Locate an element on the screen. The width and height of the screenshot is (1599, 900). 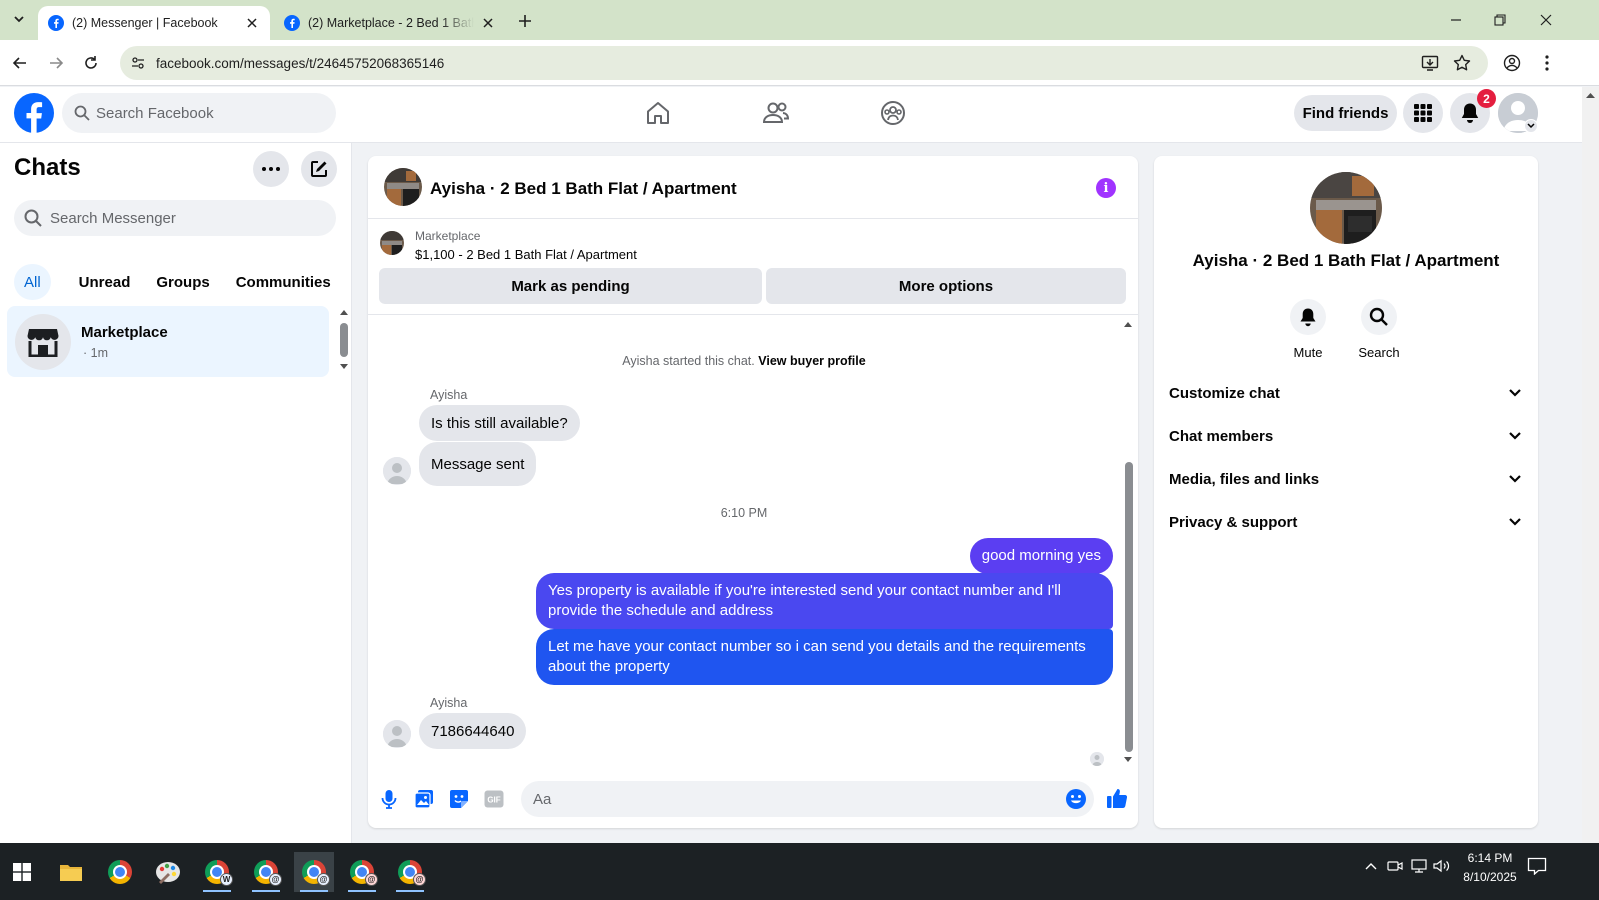
more-options-button: More options is located at coordinates (946, 286).